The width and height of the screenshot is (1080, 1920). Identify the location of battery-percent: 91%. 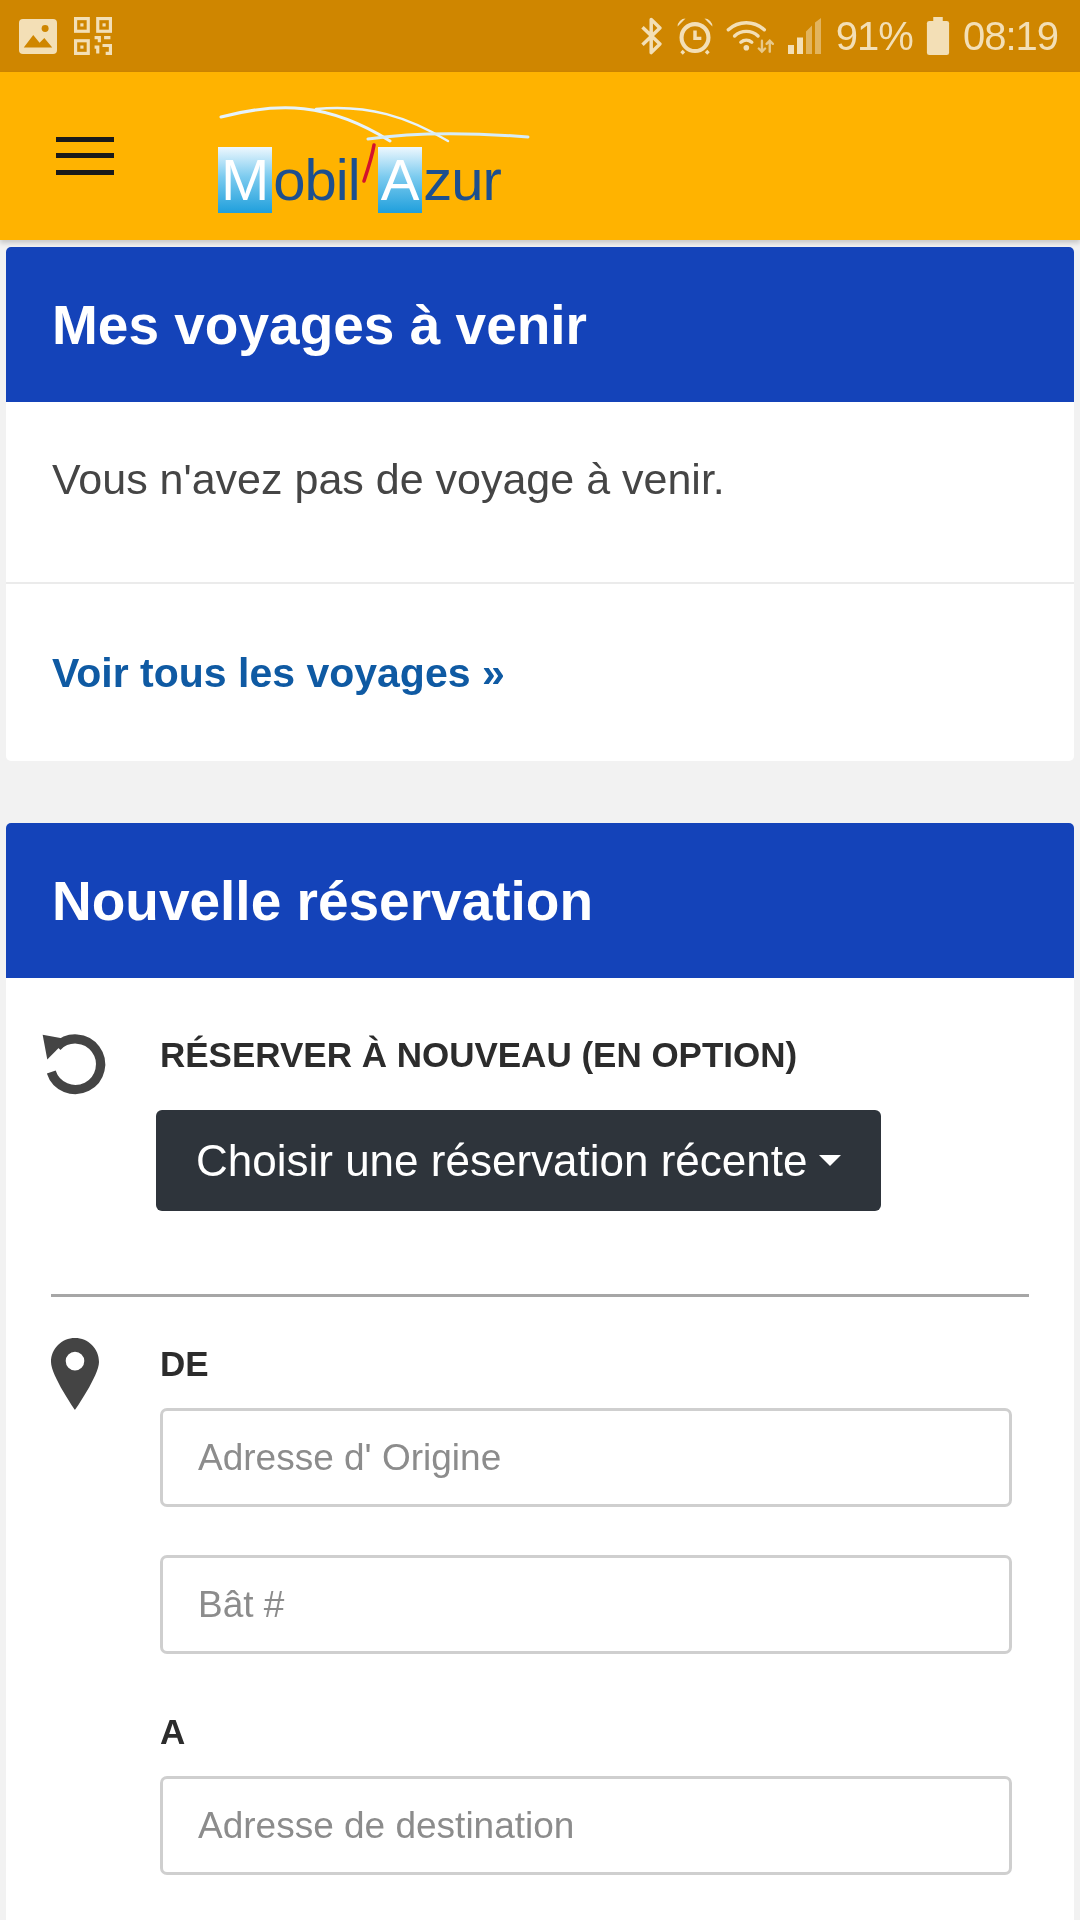
(874, 36).